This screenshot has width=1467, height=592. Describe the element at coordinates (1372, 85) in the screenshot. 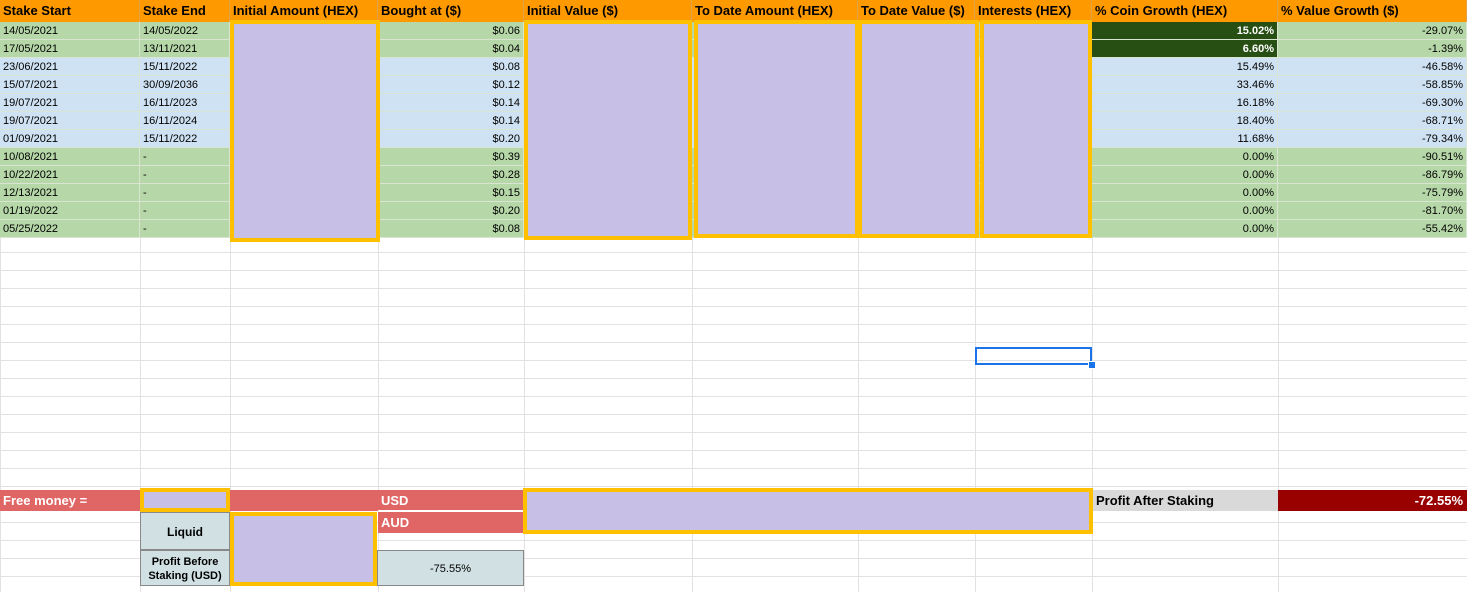

I see `table-cell: -58.85%` at that location.